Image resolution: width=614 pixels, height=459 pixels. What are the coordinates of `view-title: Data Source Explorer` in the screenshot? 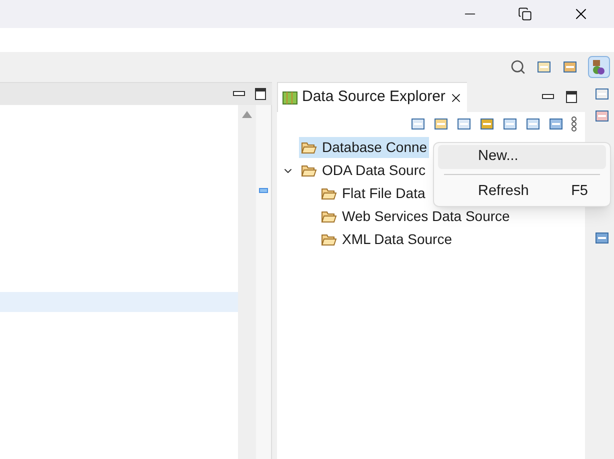 It's located at (374, 97).